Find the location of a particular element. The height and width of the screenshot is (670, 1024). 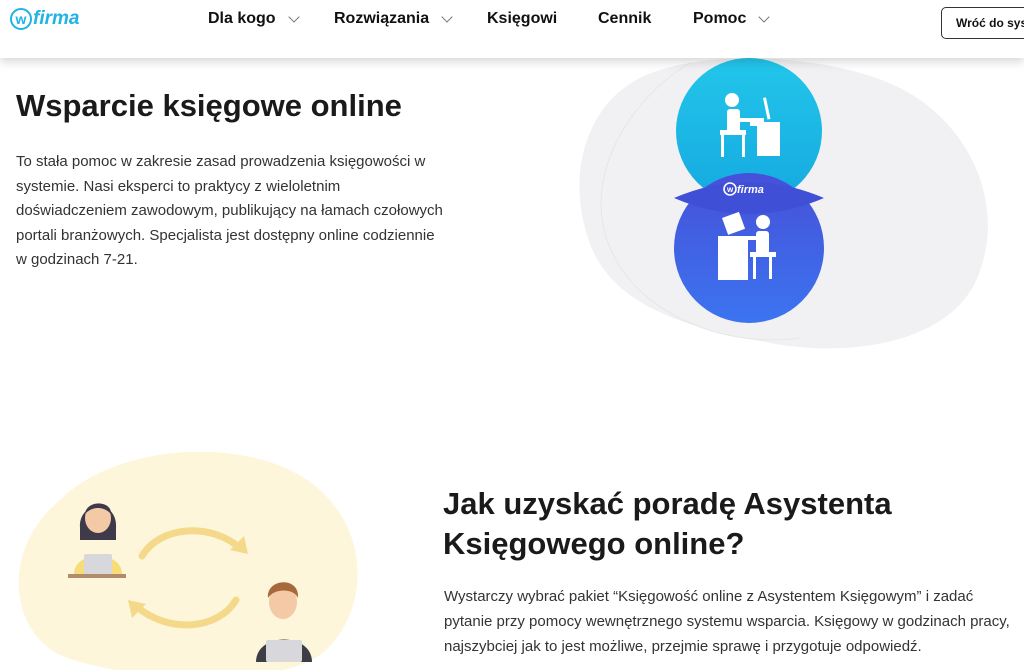

nav-rozwiazania: Rozwiązania is located at coordinates (393, 19).